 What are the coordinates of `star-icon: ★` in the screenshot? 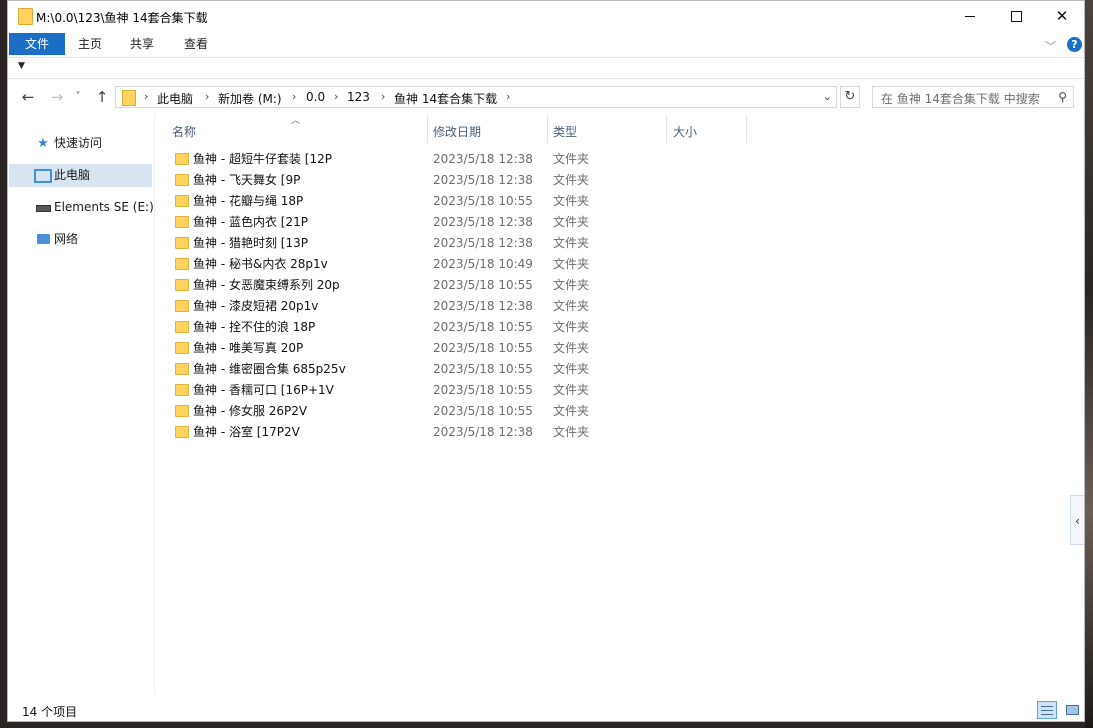 It's located at (43, 143).